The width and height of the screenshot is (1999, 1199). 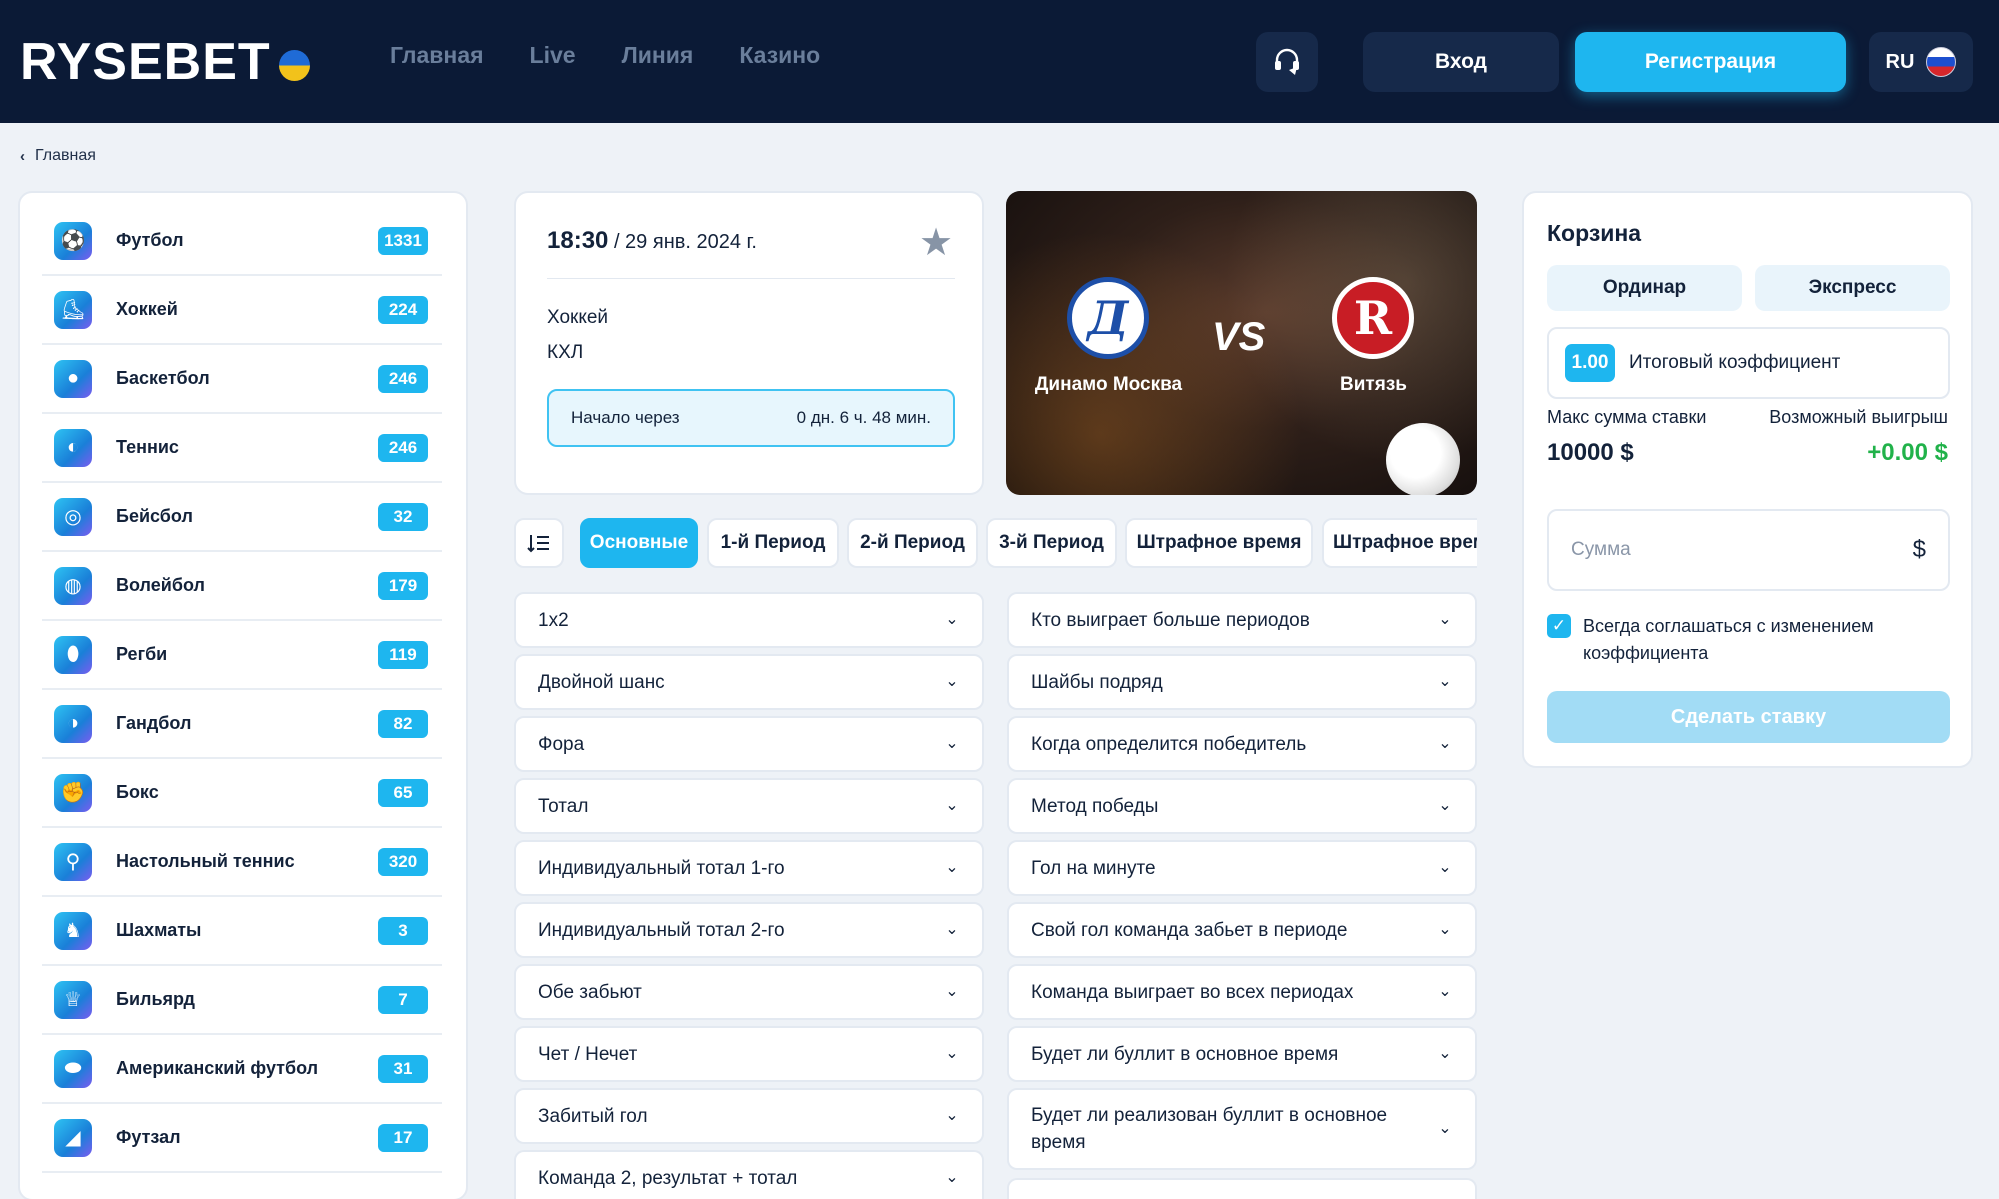 I want to click on sport-label: Бейсбол, so click(x=154, y=516).